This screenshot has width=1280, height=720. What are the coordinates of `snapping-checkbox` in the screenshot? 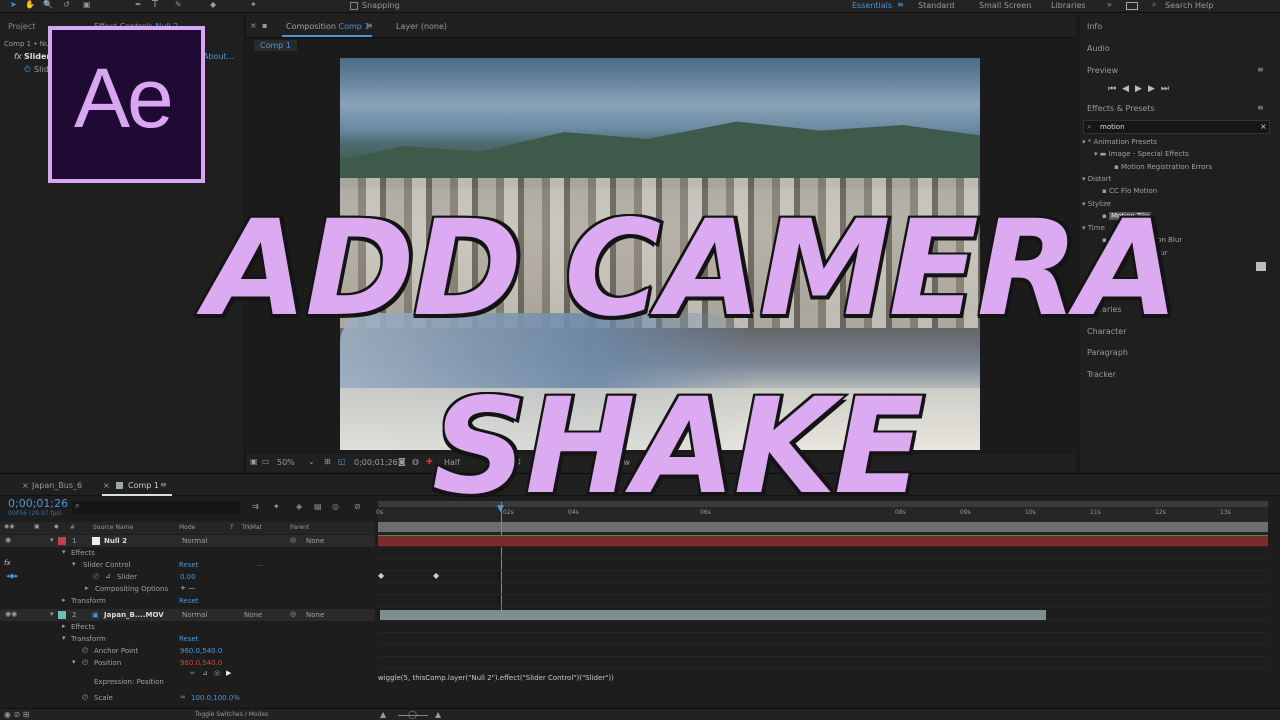 It's located at (354, 6).